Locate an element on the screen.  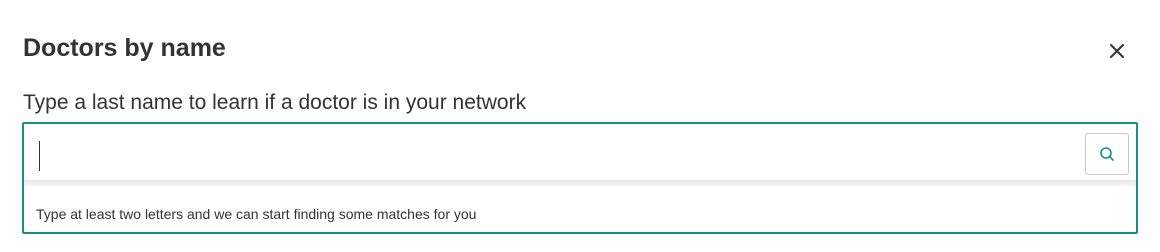
close-icon is located at coordinates (1117, 51).